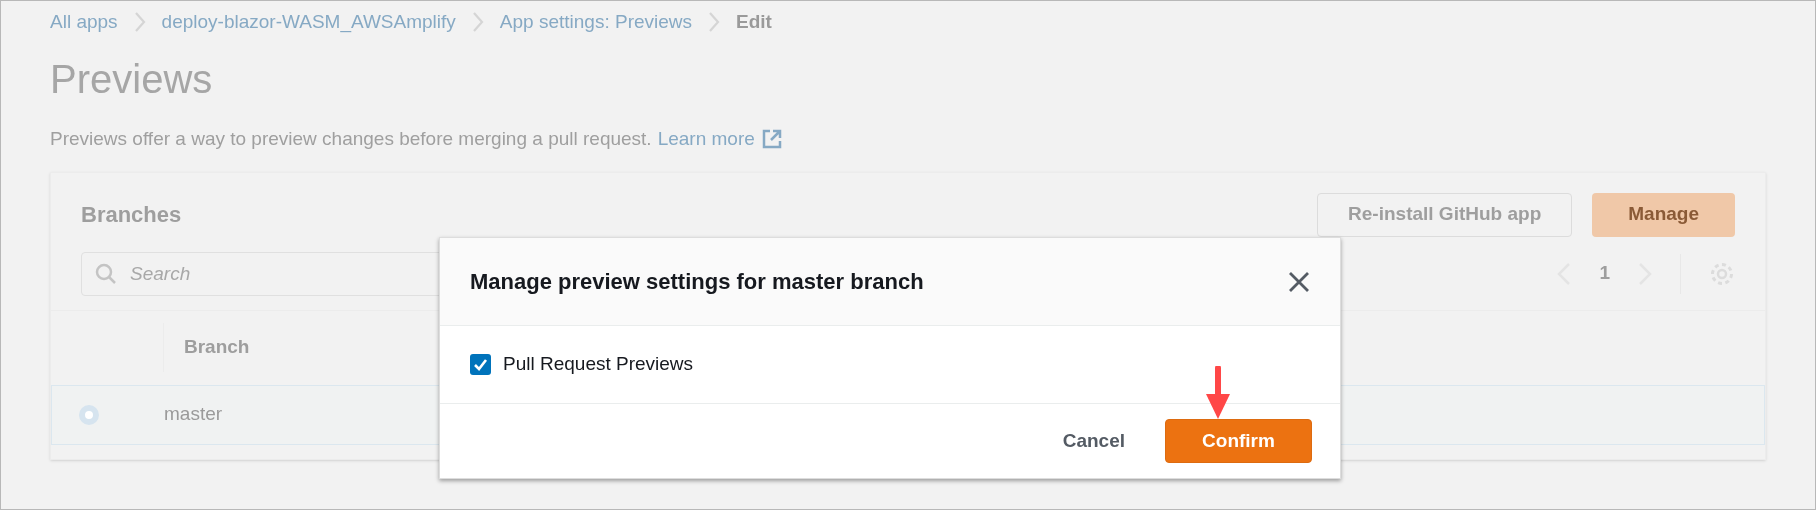  I want to click on checkbox, so click(480, 364).